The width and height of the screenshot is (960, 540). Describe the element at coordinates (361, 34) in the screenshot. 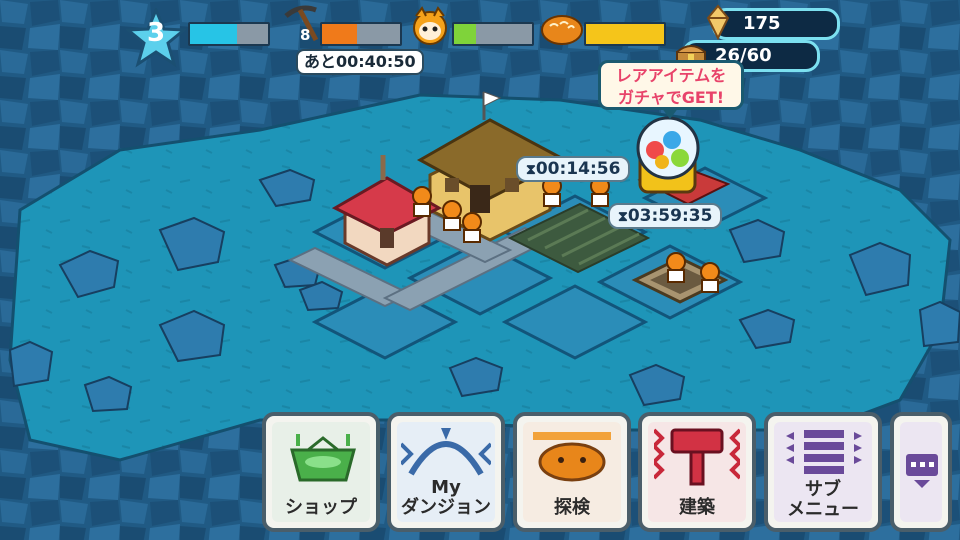

I see `pickaxe-stamina-bar` at that location.